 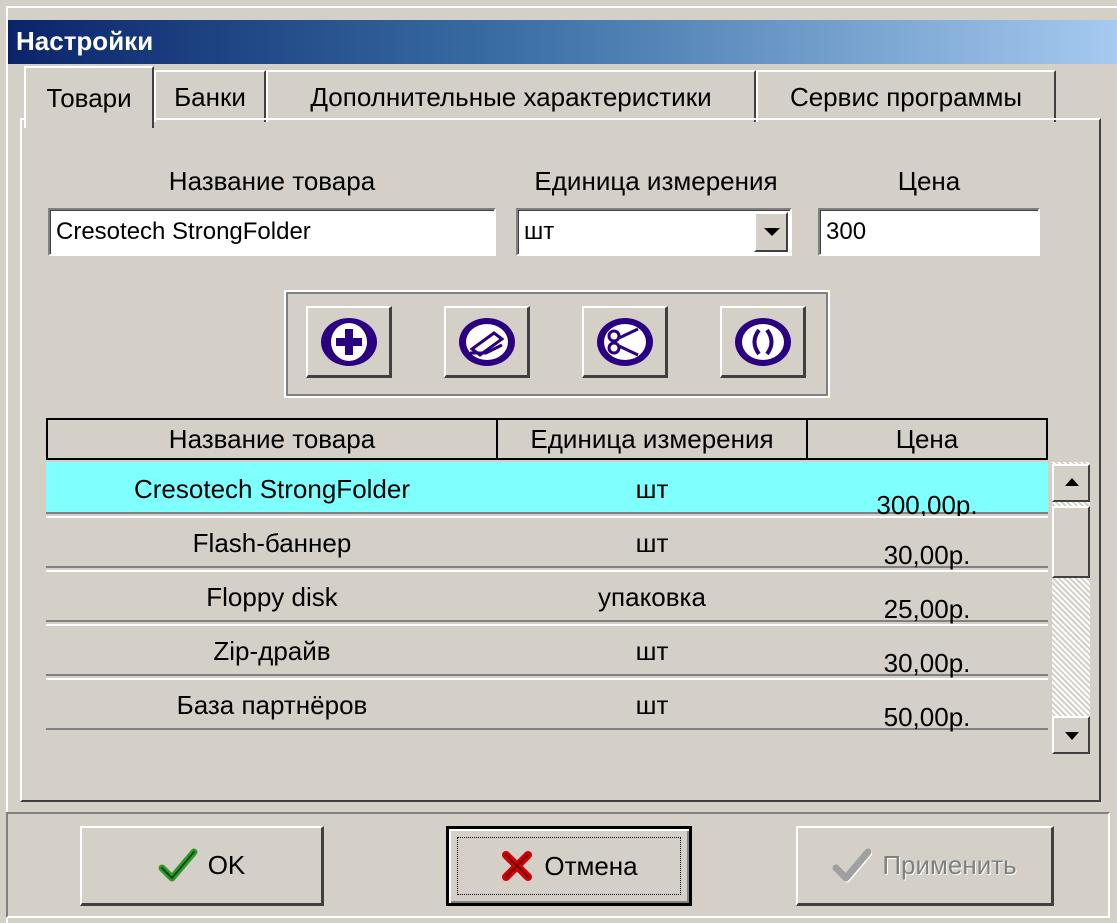 I want to click on table-row: База партнёров шт 50,00р., so click(x=547, y=705).